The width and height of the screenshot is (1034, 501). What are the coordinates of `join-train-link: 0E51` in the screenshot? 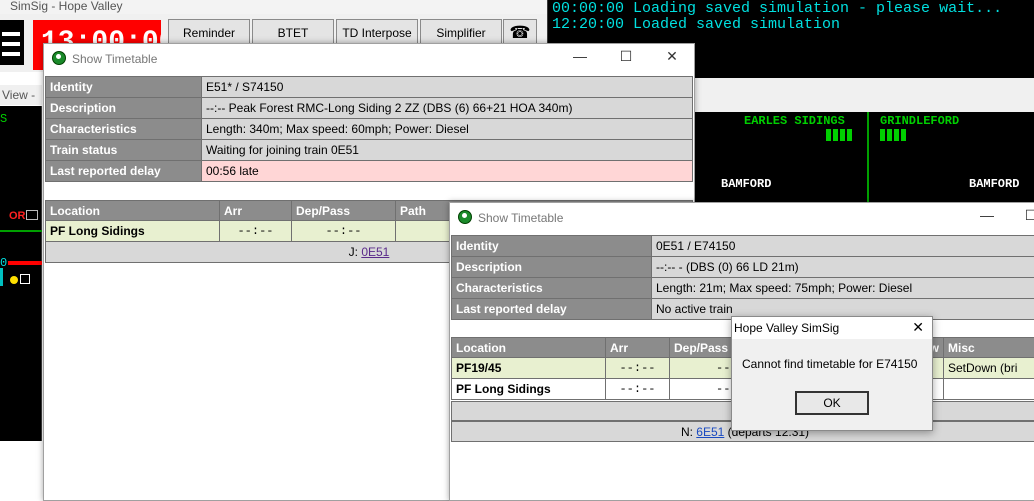 It's located at (375, 252).